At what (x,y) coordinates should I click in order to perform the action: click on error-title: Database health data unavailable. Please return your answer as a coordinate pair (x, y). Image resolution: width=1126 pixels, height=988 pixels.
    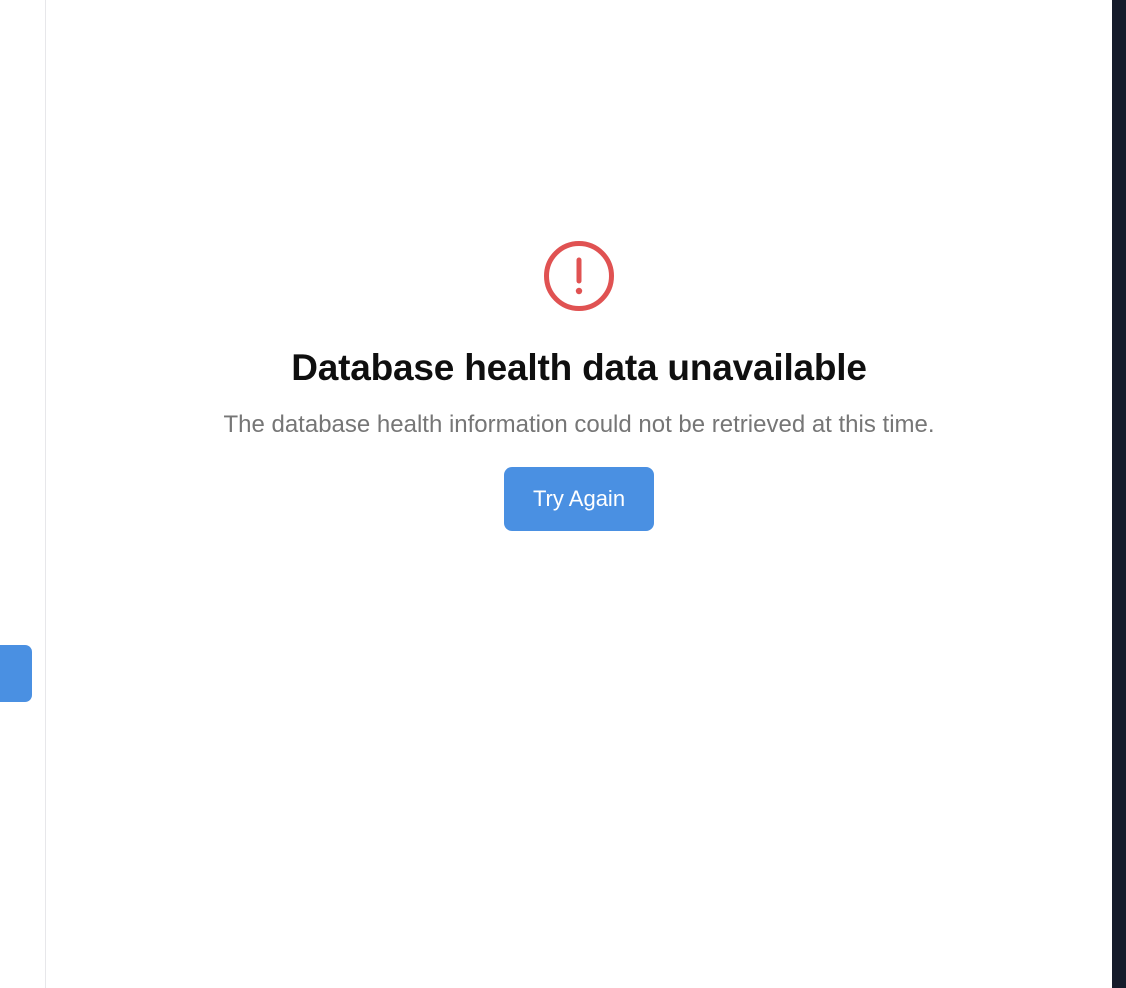
    Looking at the image, I should click on (579, 367).